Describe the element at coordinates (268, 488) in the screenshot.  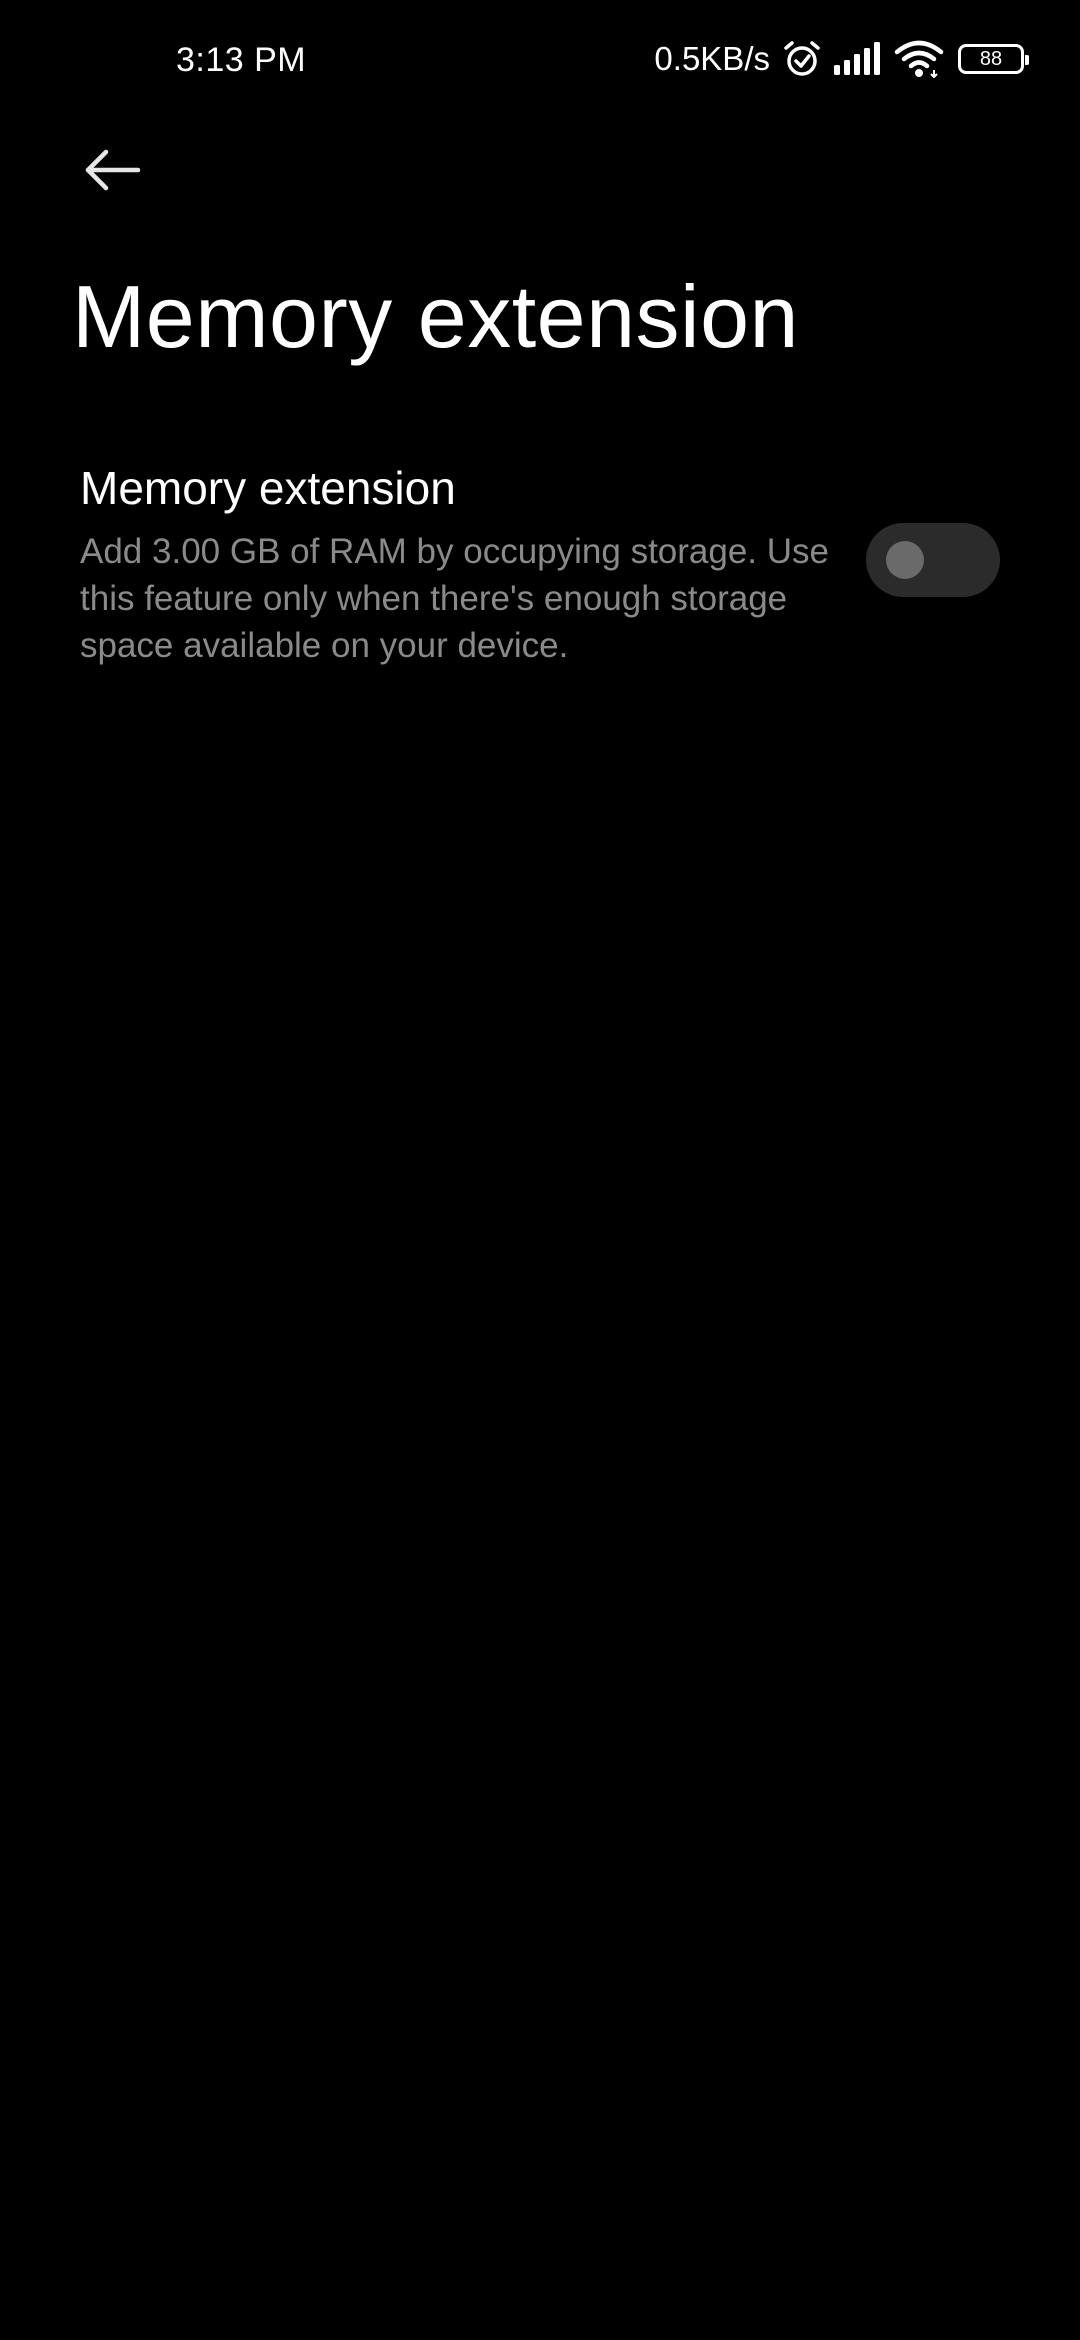
I see `setting-title: Memory extension` at that location.